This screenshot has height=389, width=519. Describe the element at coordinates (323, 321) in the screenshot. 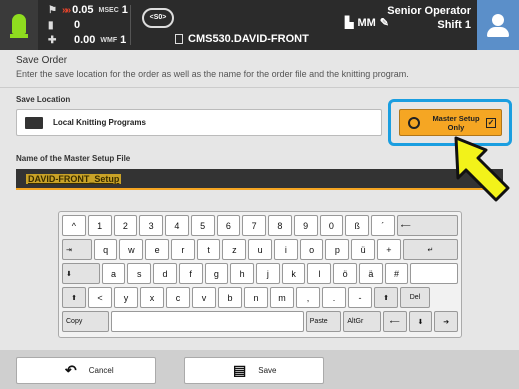

I see `paste-key: Paste` at that location.